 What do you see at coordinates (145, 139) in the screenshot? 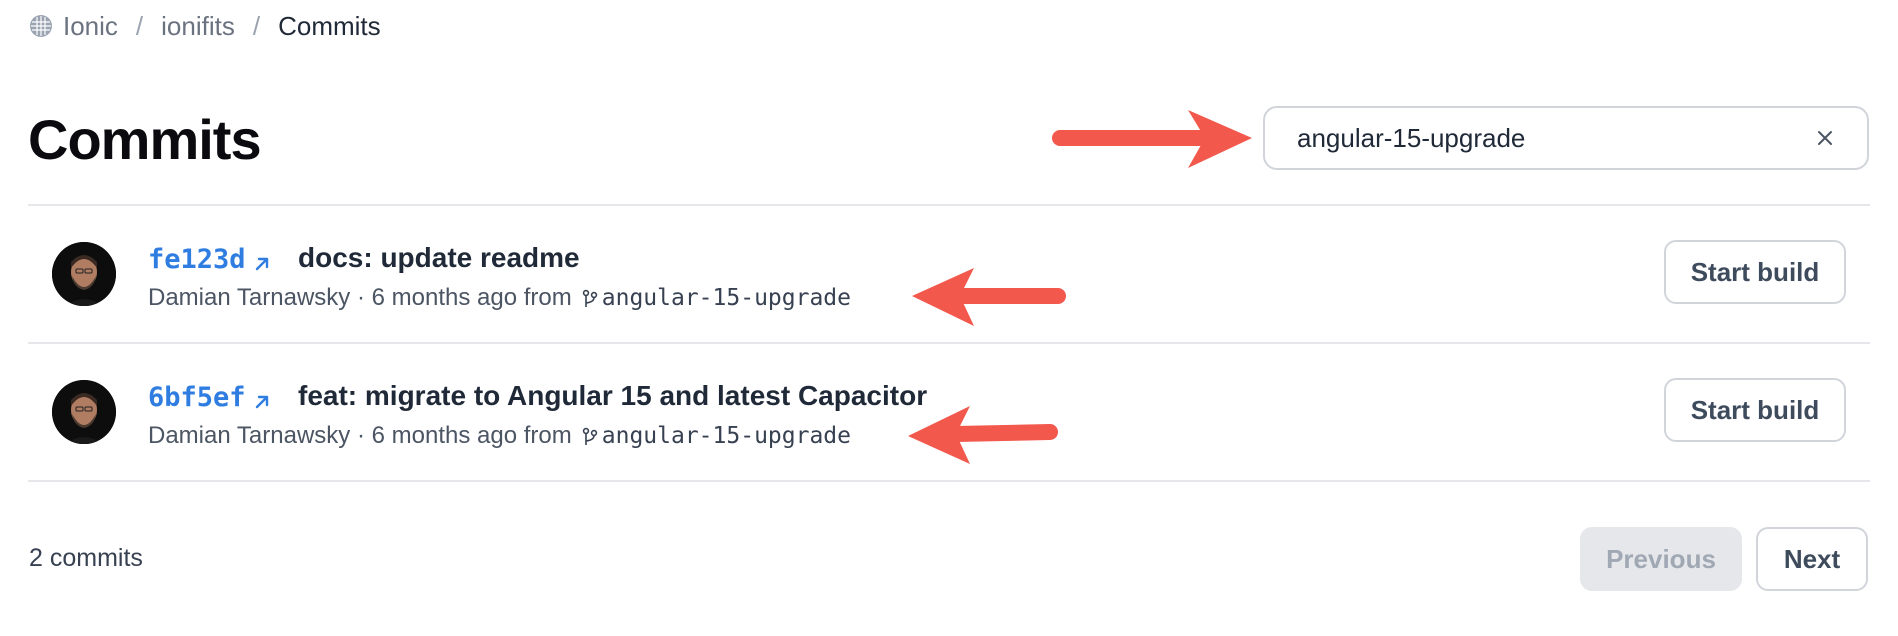
I see `page-title: Commits` at bounding box center [145, 139].